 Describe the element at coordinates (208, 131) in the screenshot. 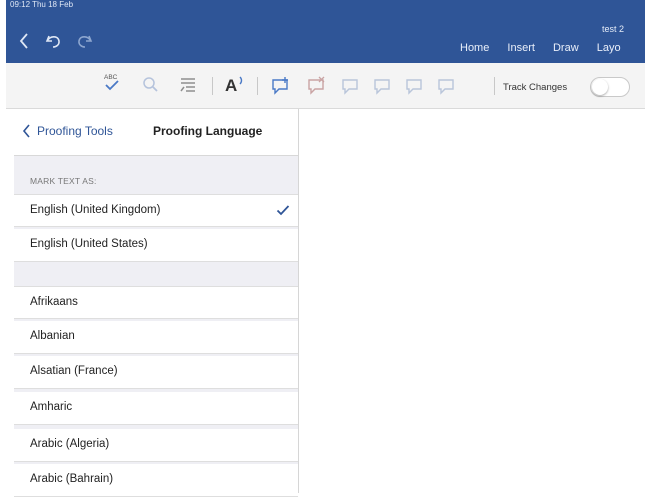

I see `panel-title: Proofing Language` at that location.